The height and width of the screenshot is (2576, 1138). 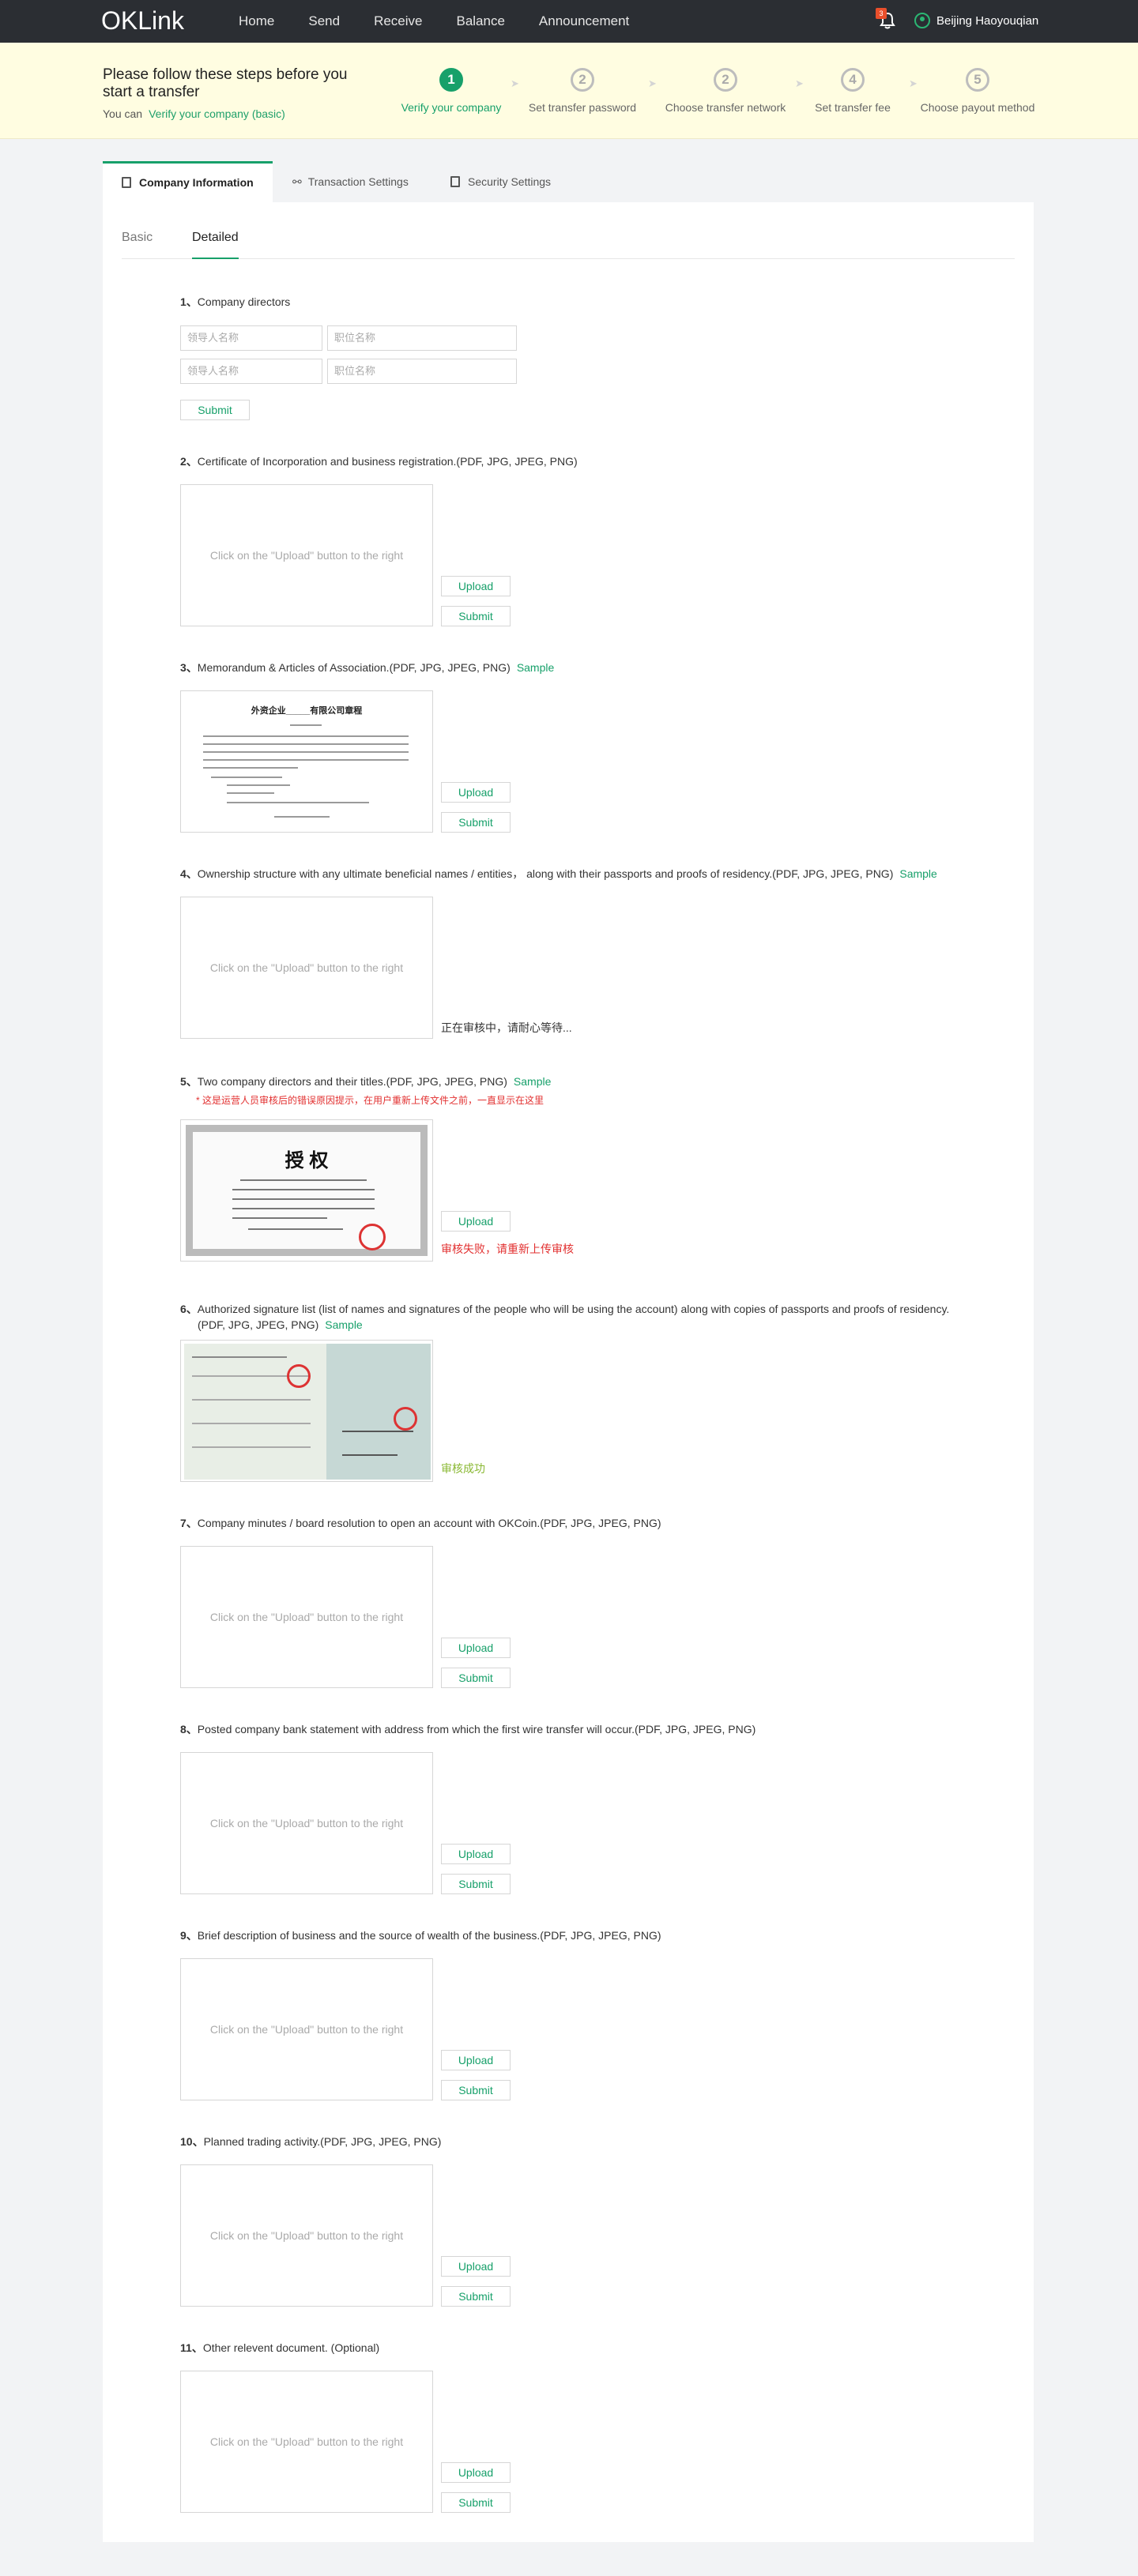 What do you see at coordinates (476, 2090) in the screenshot?
I see `submit-button-9: Submit` at bounding box center [476, 2090].